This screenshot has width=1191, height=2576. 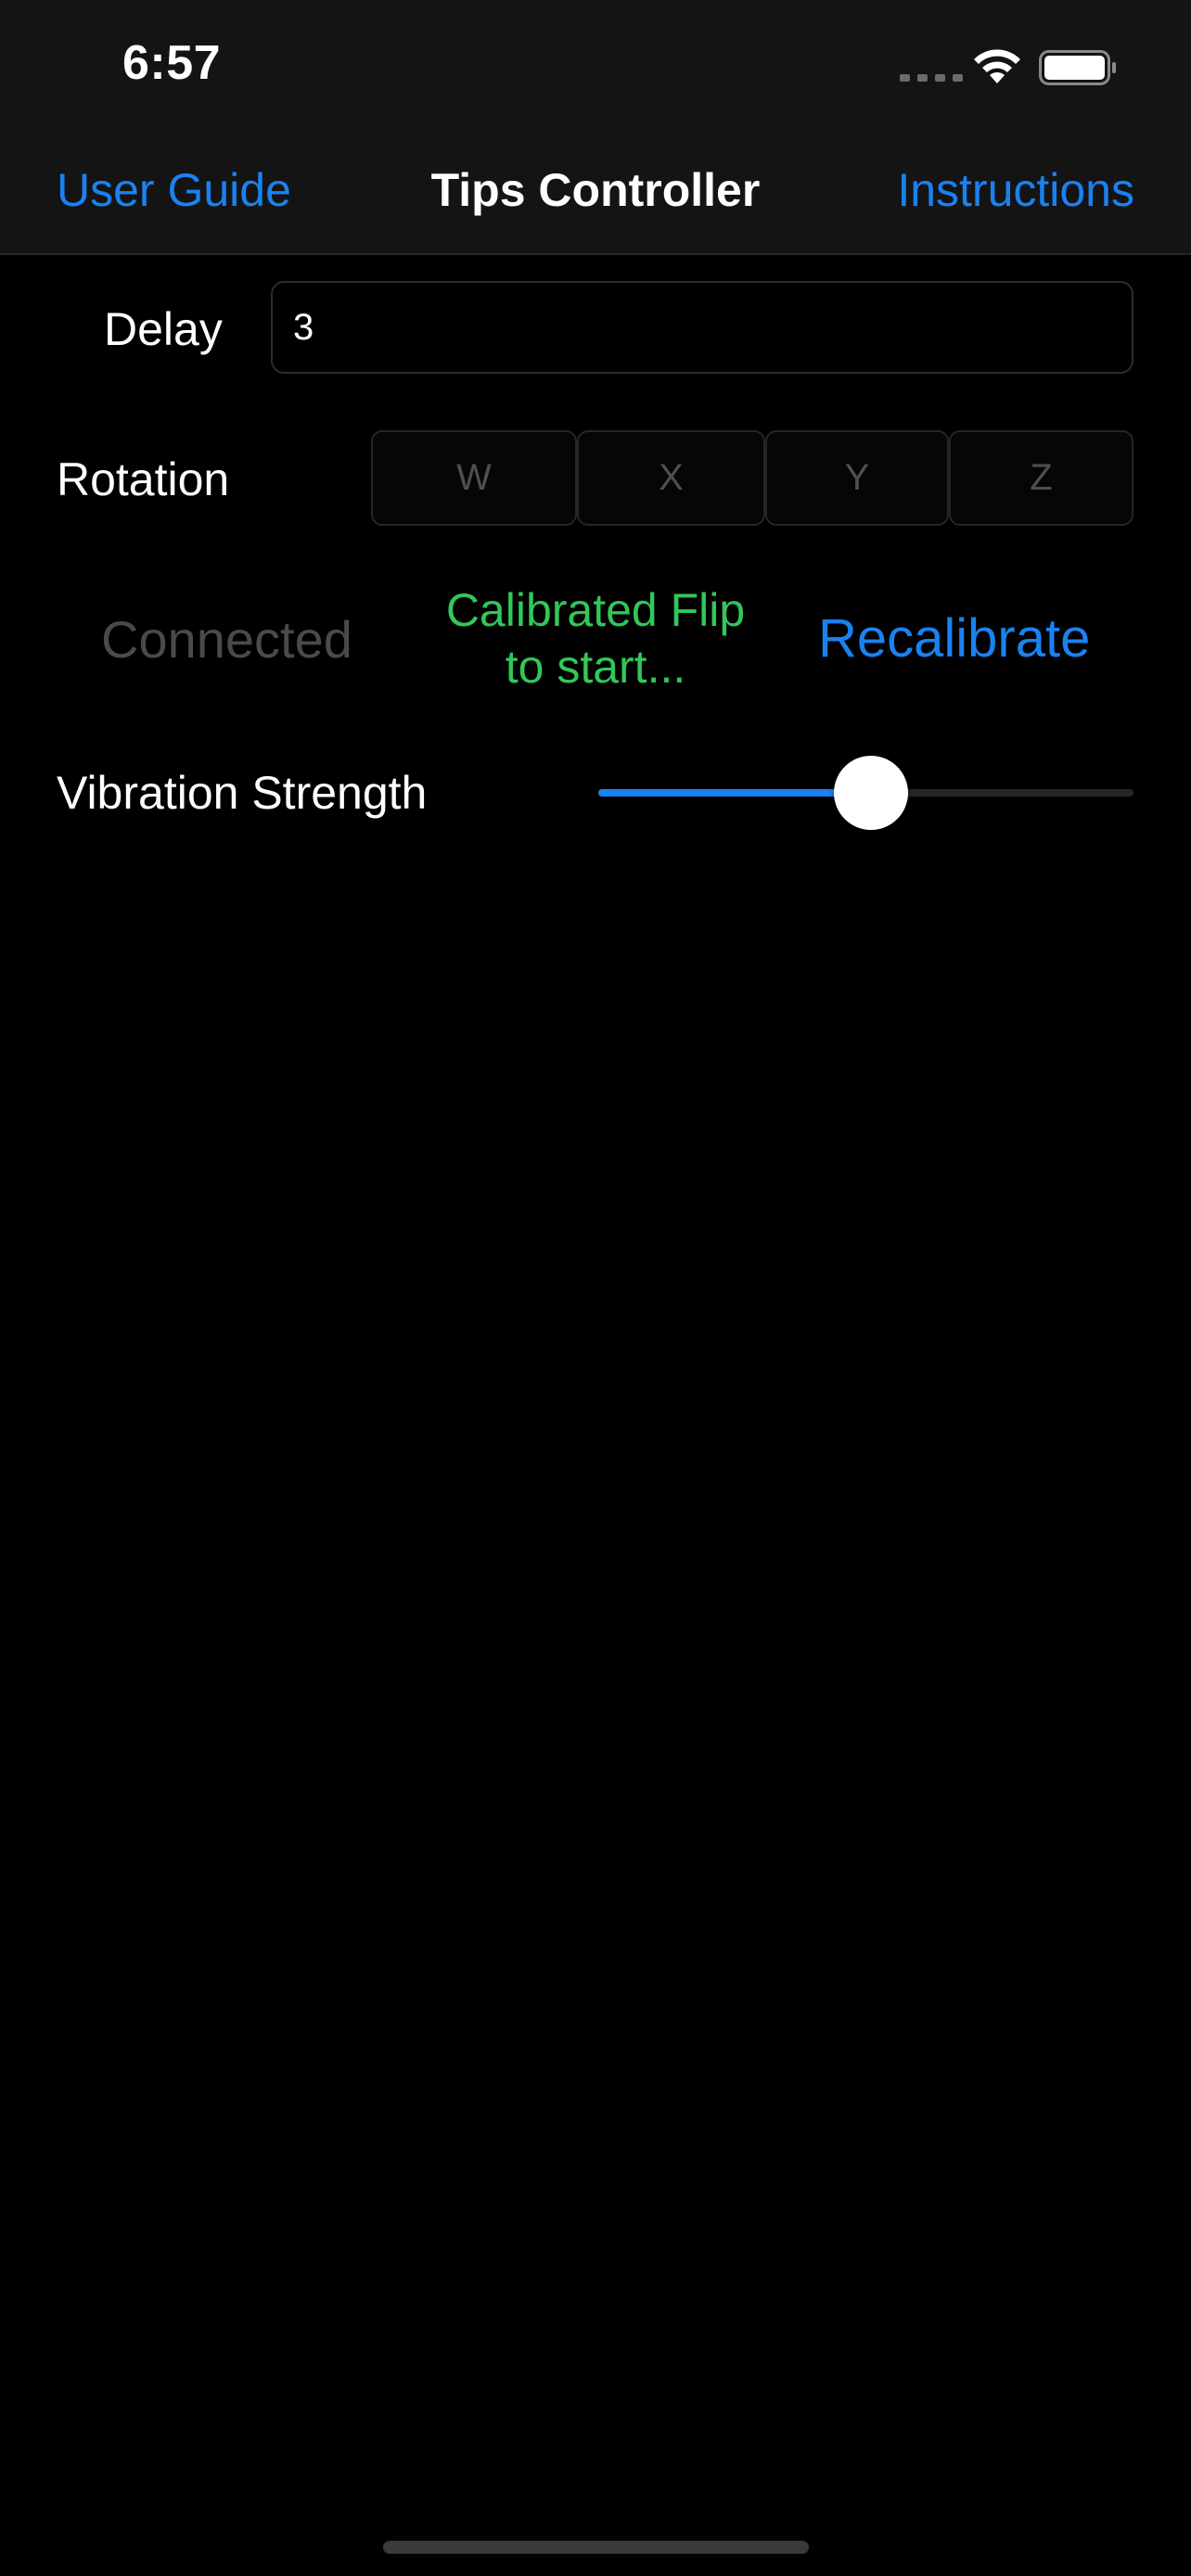 I want to click on delay-input, so click(x=702, y=328).